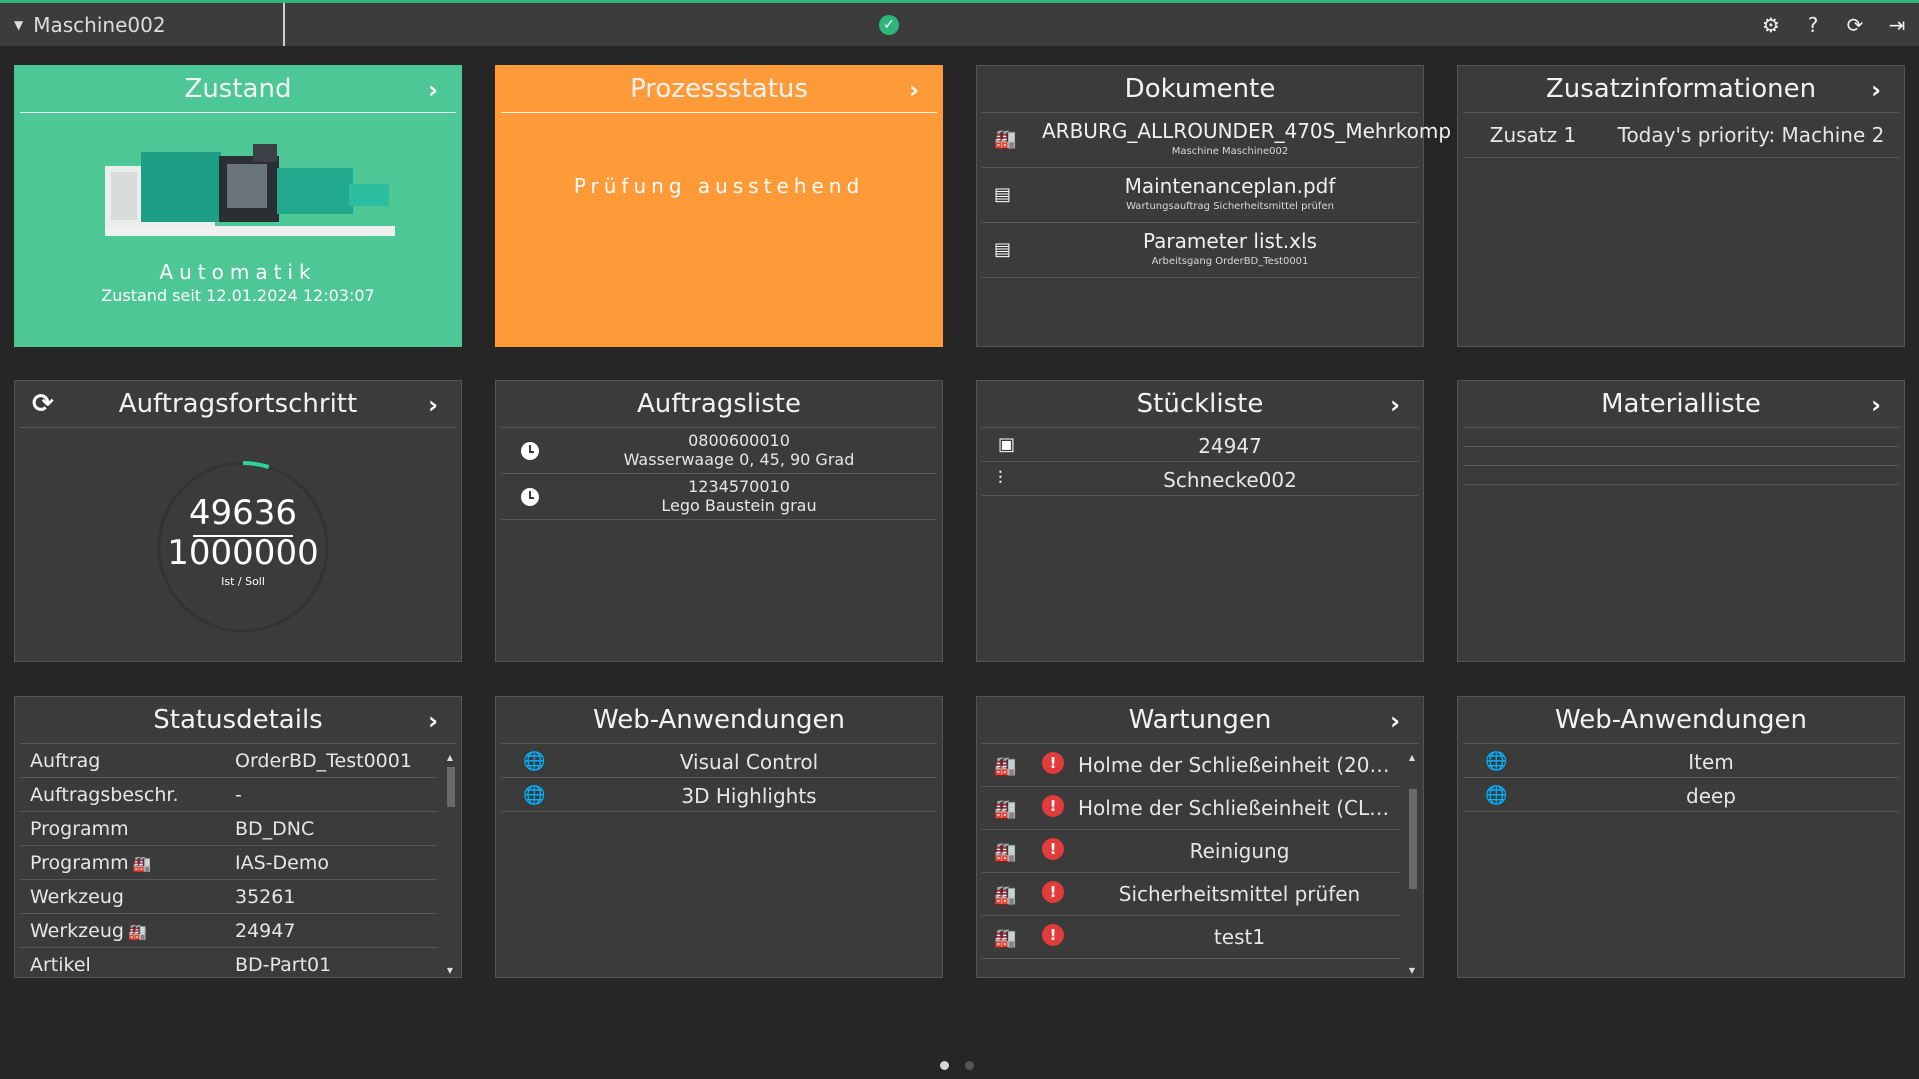 Image resolution: width=1919 pixels, height=1079 pixels. Describe the element at coordinates (1247, 131) in the screenshot. I see `document-name: ARBURG_ALLROUNDER_470S_Mehrkomp` at that location.